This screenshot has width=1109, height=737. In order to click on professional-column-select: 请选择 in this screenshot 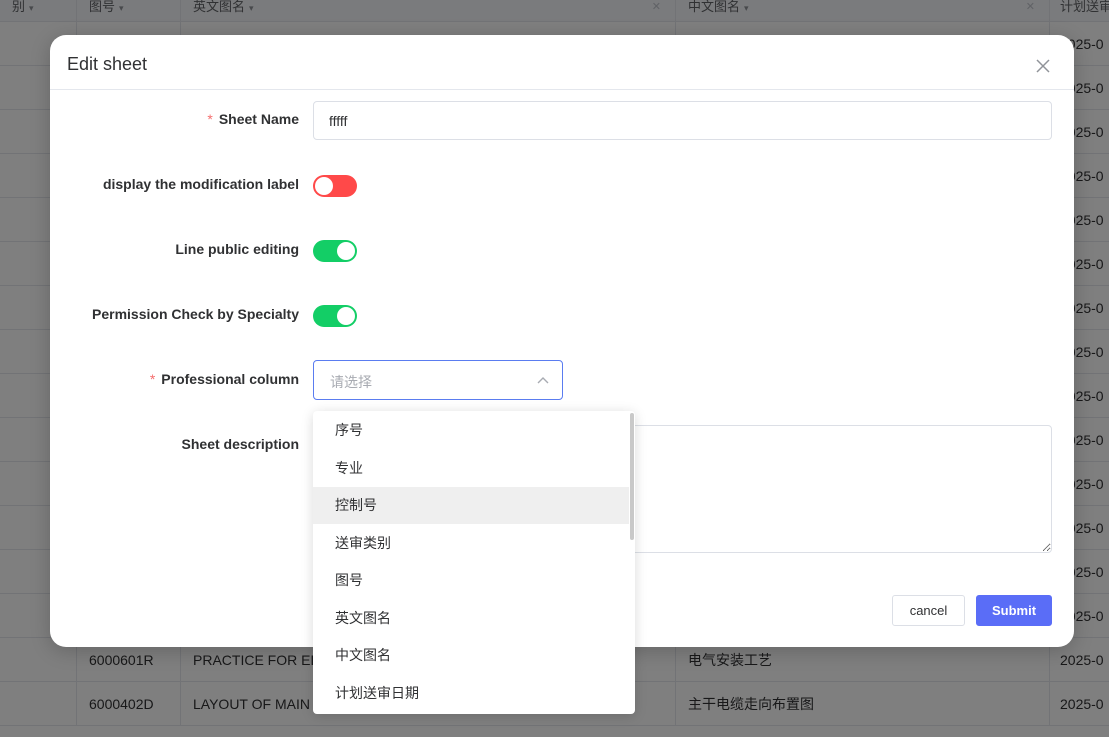, I will do `click(438, 380)`.